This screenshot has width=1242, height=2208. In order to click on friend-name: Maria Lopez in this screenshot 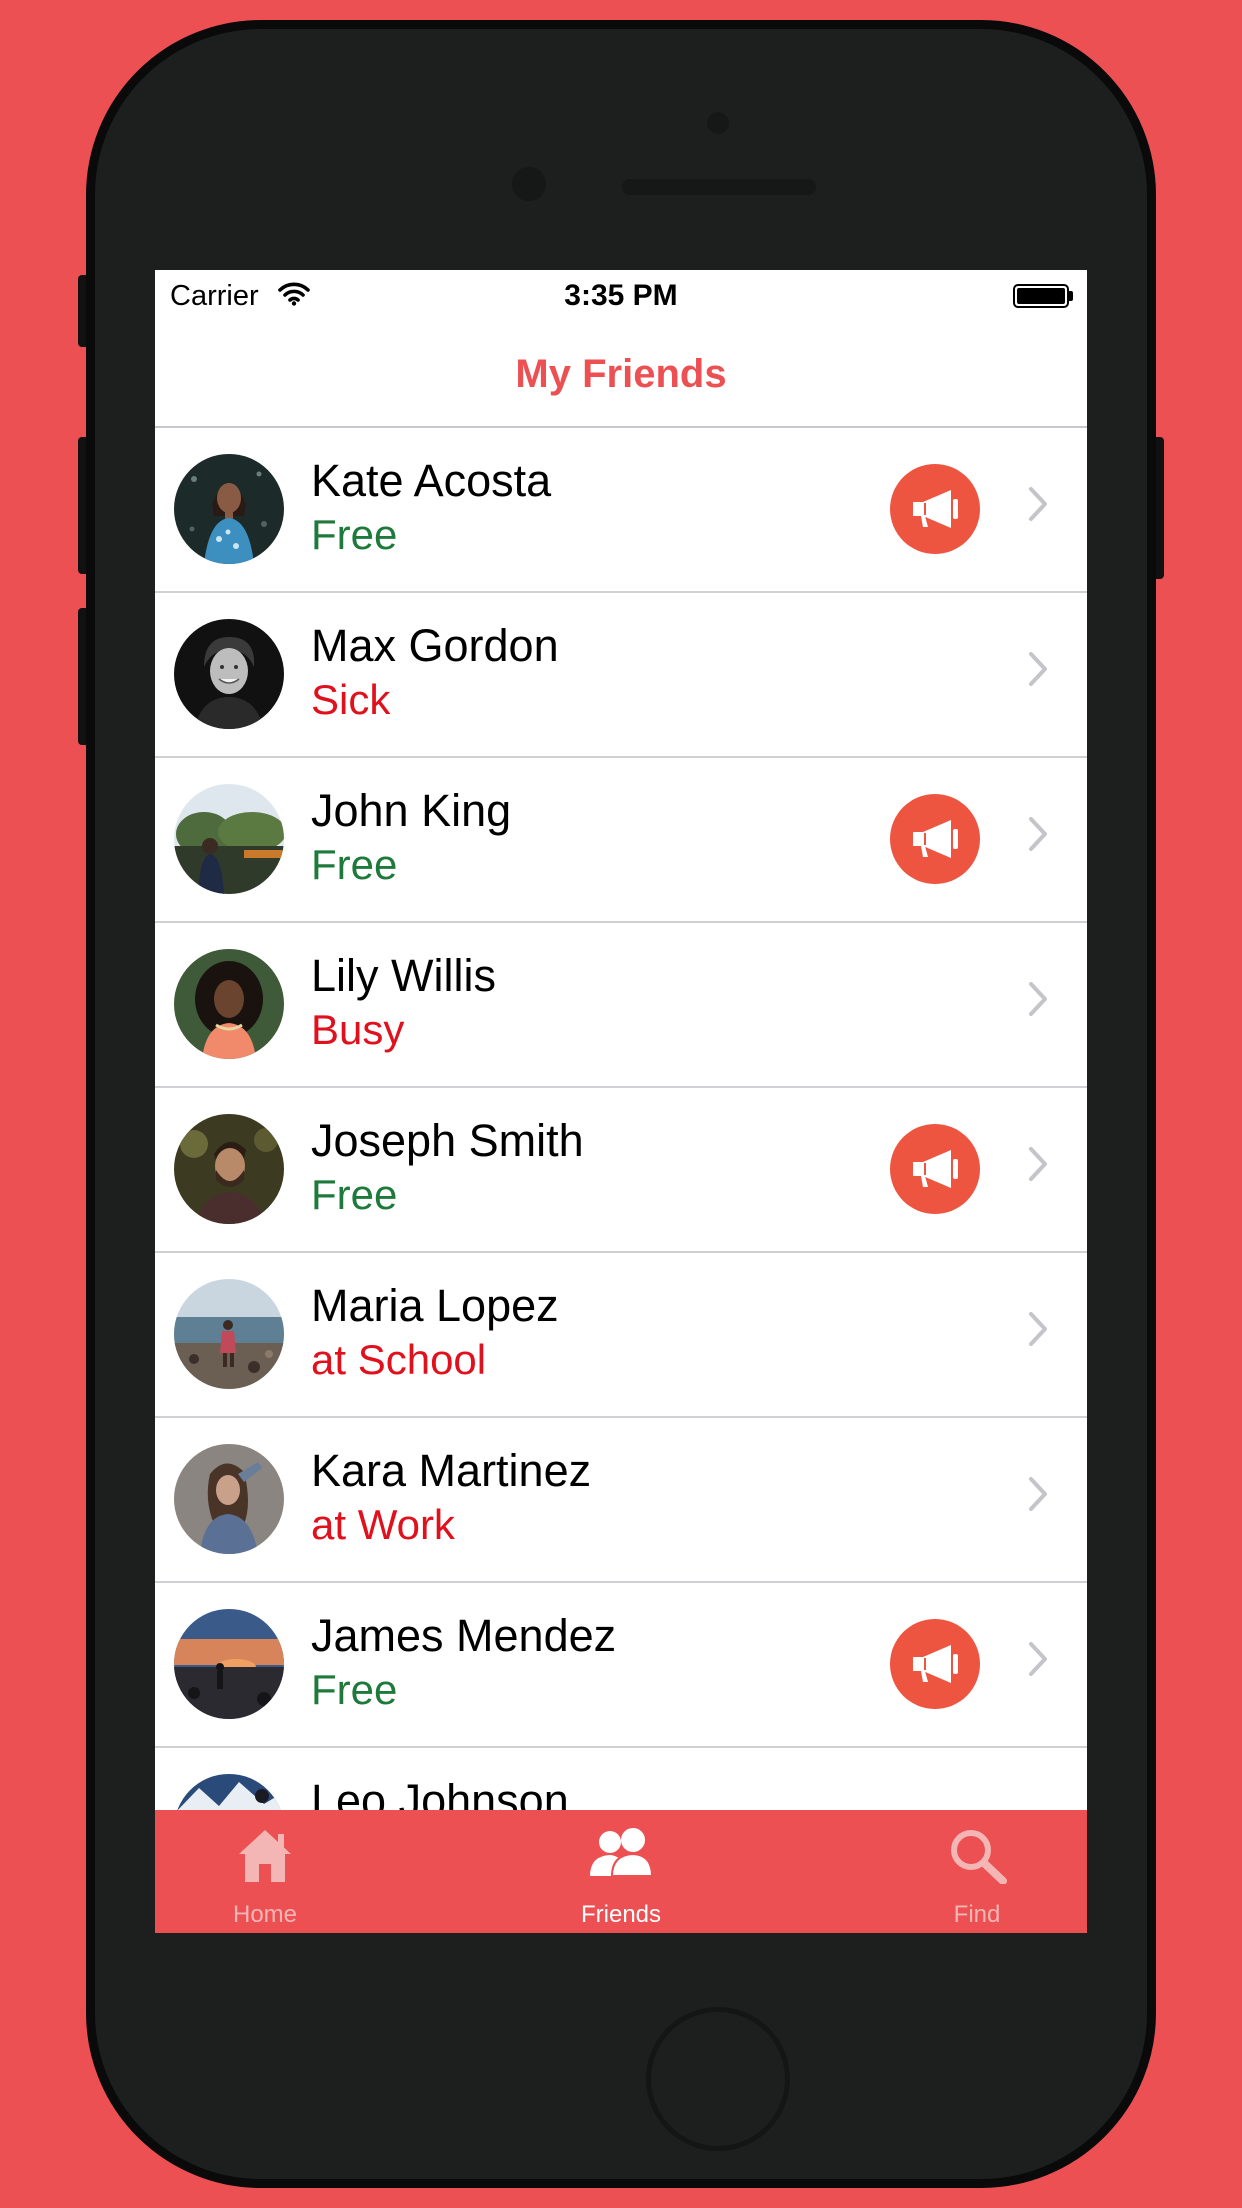, I will do `click(435, 1305)`.